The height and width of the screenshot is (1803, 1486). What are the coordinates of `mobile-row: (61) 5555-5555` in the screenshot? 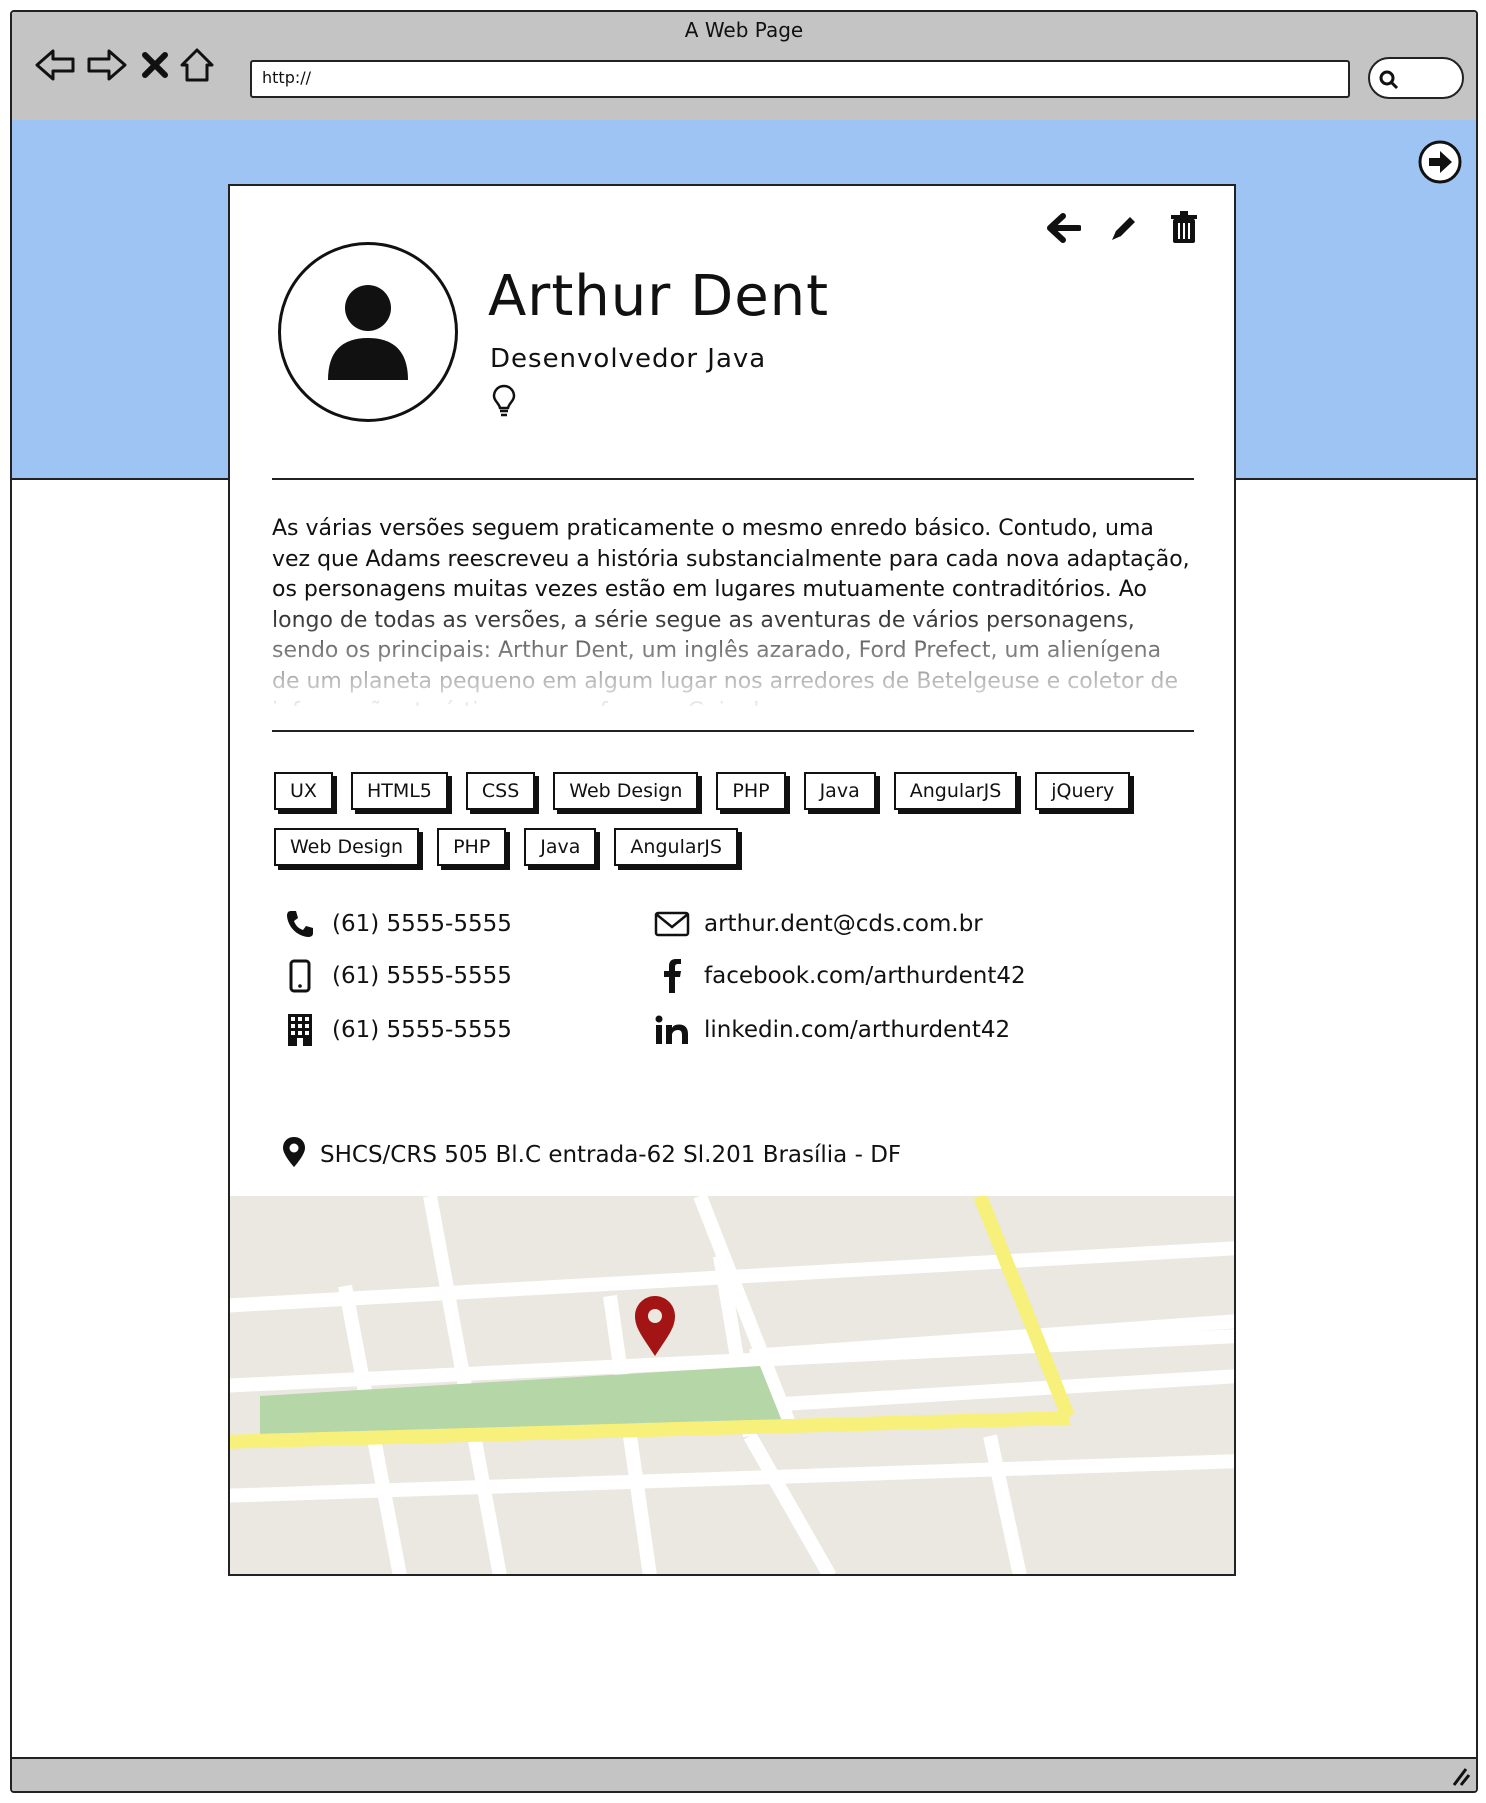 It's located at (397, 976).